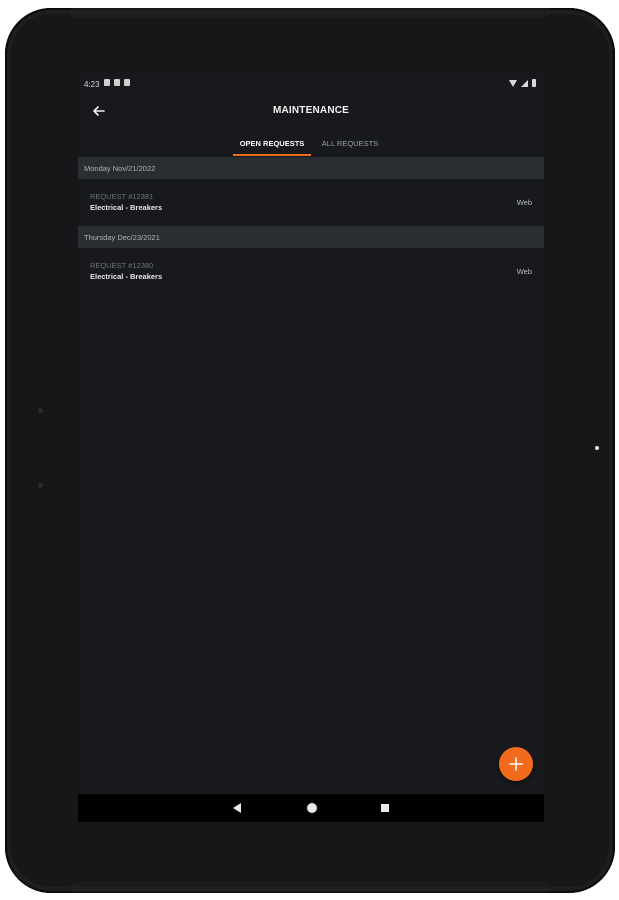 The width and height of the screenshot is (619, 900). What do you see at coordinates (513, 83) in the screenshot?
I see `wifi-icon` at bounding box center [513, 83].